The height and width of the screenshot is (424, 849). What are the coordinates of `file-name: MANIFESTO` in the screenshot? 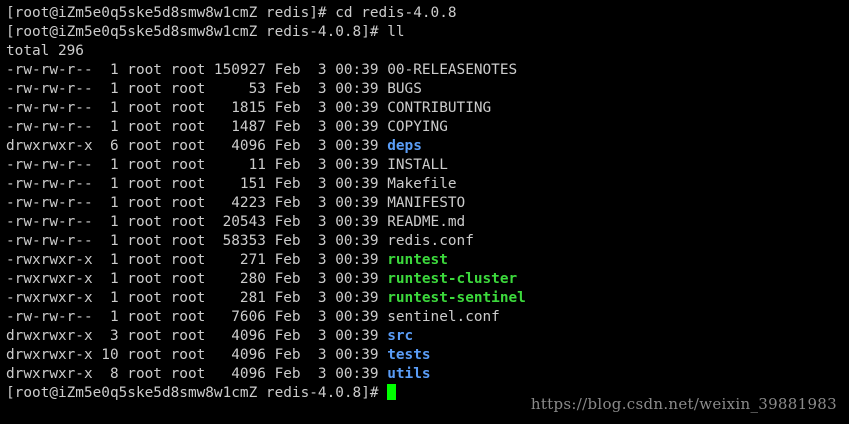 It's located at (426, 203).